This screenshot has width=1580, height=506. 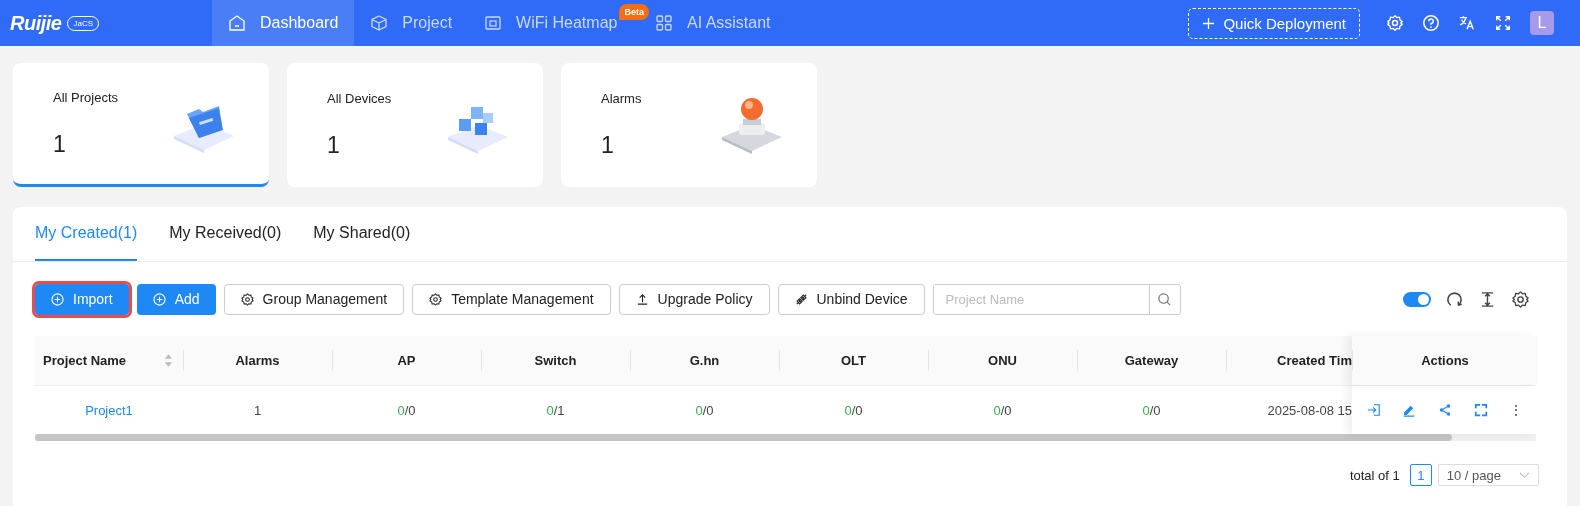 I want to click on stat-card: Alarms 1, so click(x=689, y=125).